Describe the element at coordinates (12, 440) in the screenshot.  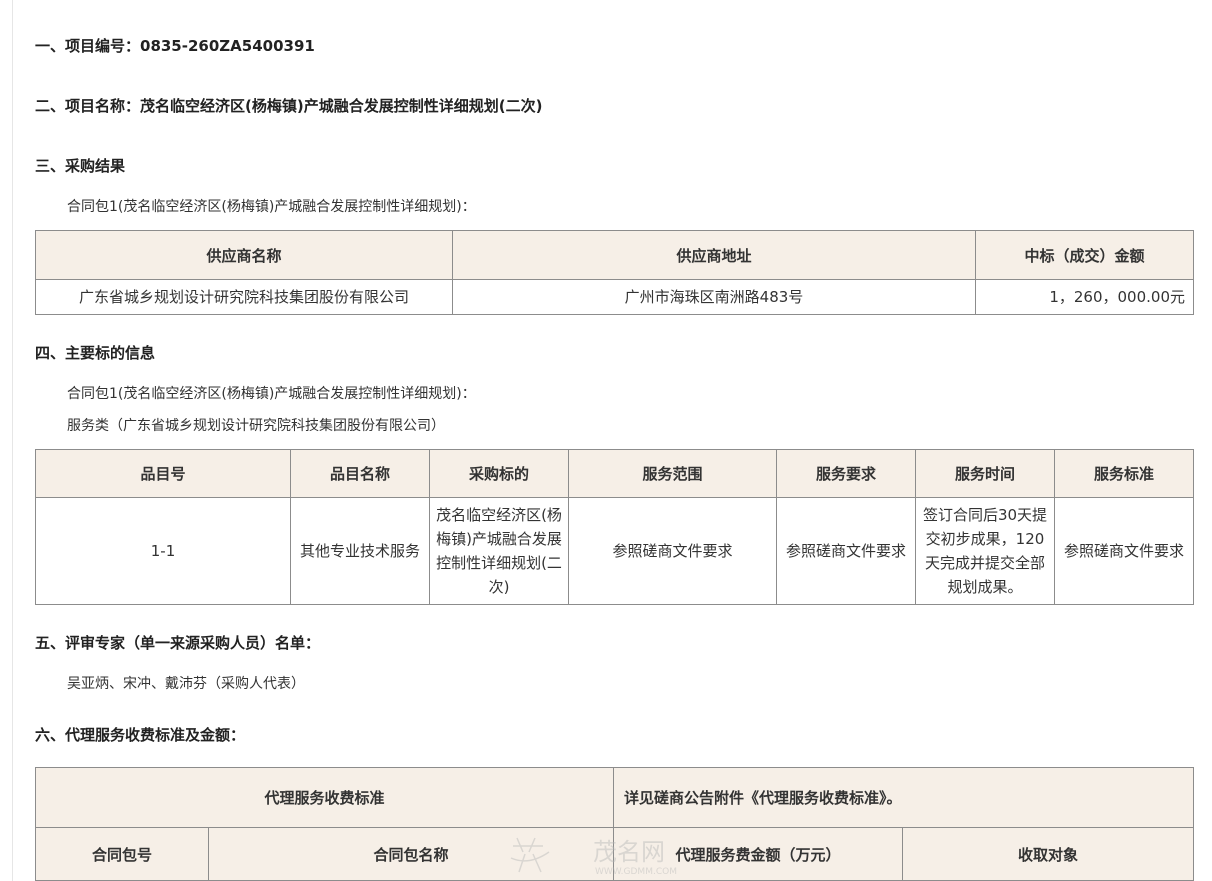
I see `left-border-line` at that location.